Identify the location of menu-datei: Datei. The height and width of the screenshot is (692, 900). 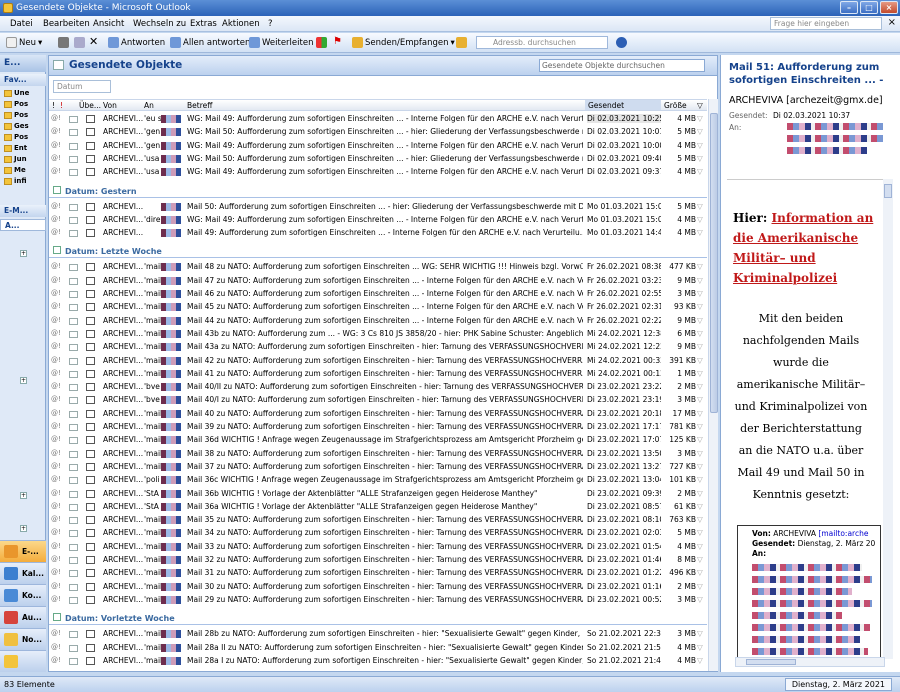
(21, 24).